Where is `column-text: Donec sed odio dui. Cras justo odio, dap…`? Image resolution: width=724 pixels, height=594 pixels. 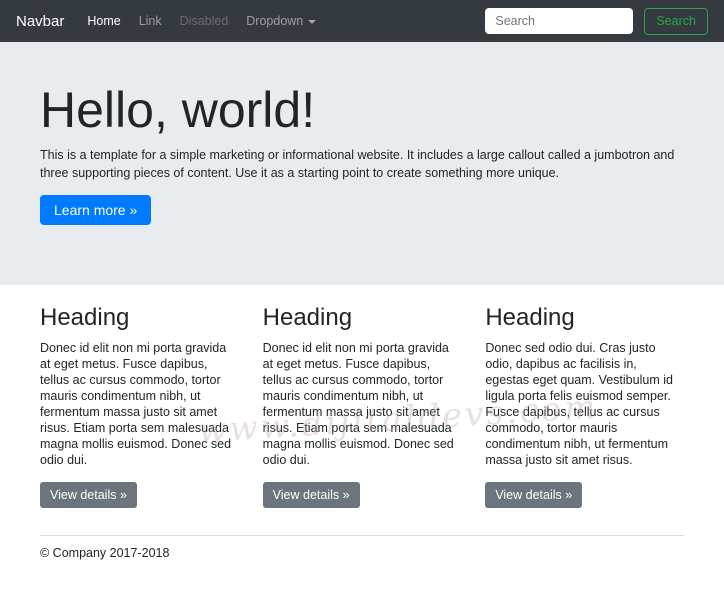 column-text: Donec sed odio dui. Cras justo odio, dap… is located at coordinates (579, 404).